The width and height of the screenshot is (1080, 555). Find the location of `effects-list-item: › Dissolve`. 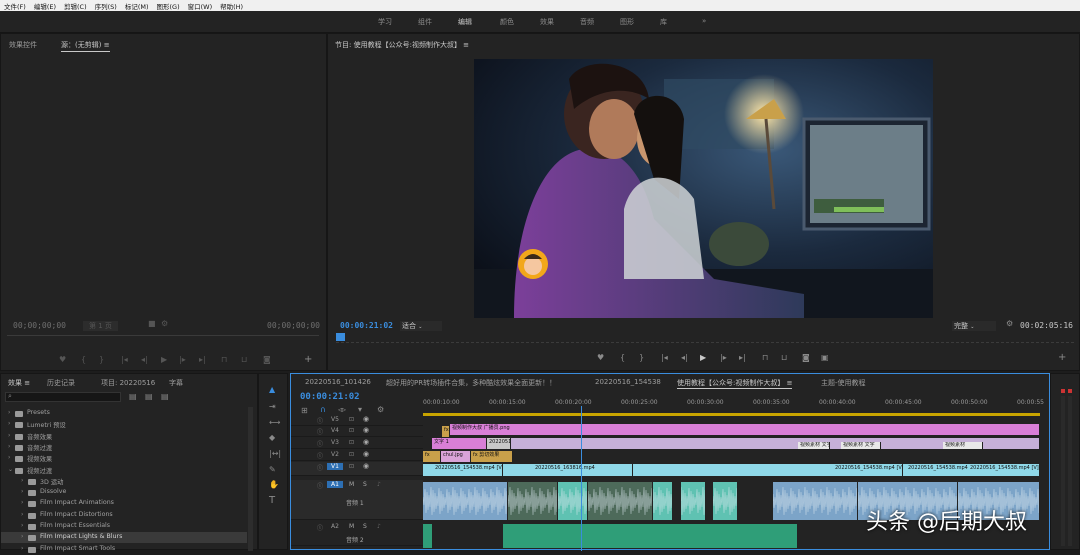

effects-list-item: › Dissolve is located at coordinates (124, 492).